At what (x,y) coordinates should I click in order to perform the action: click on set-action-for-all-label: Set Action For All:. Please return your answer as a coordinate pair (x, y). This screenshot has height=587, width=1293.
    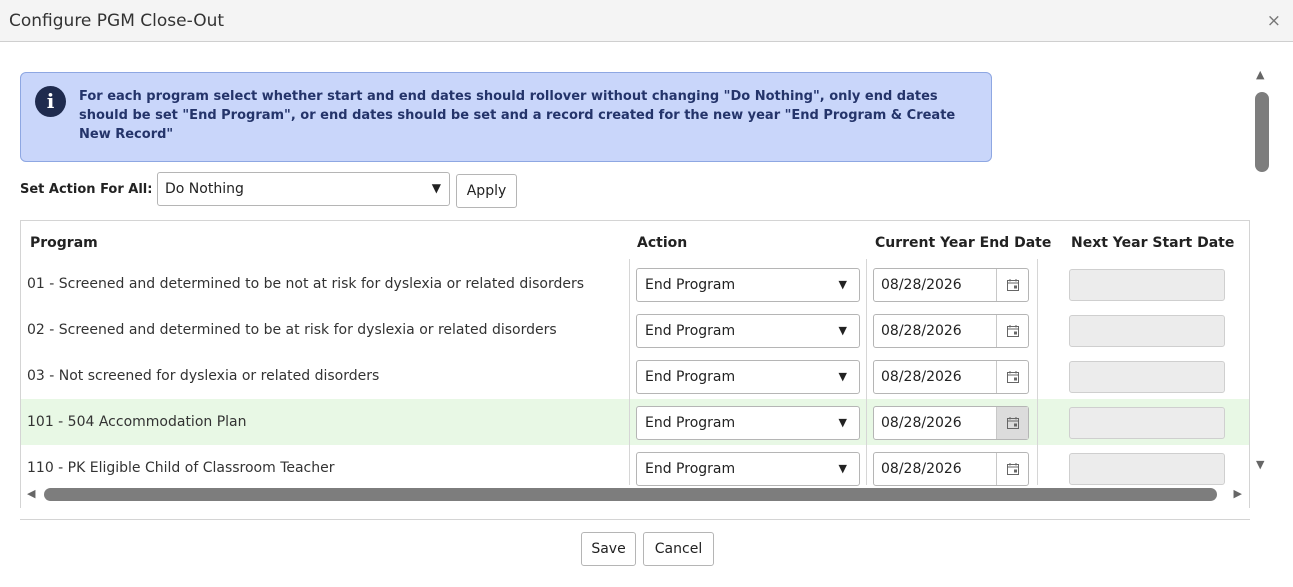
    Looking at the image, I should click on (86, 189).